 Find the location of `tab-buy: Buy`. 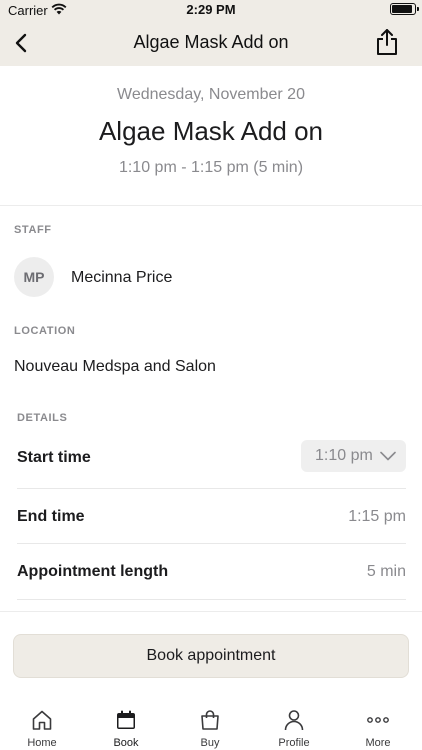

tab-buy: Buy is located at coordinates (210, 725).